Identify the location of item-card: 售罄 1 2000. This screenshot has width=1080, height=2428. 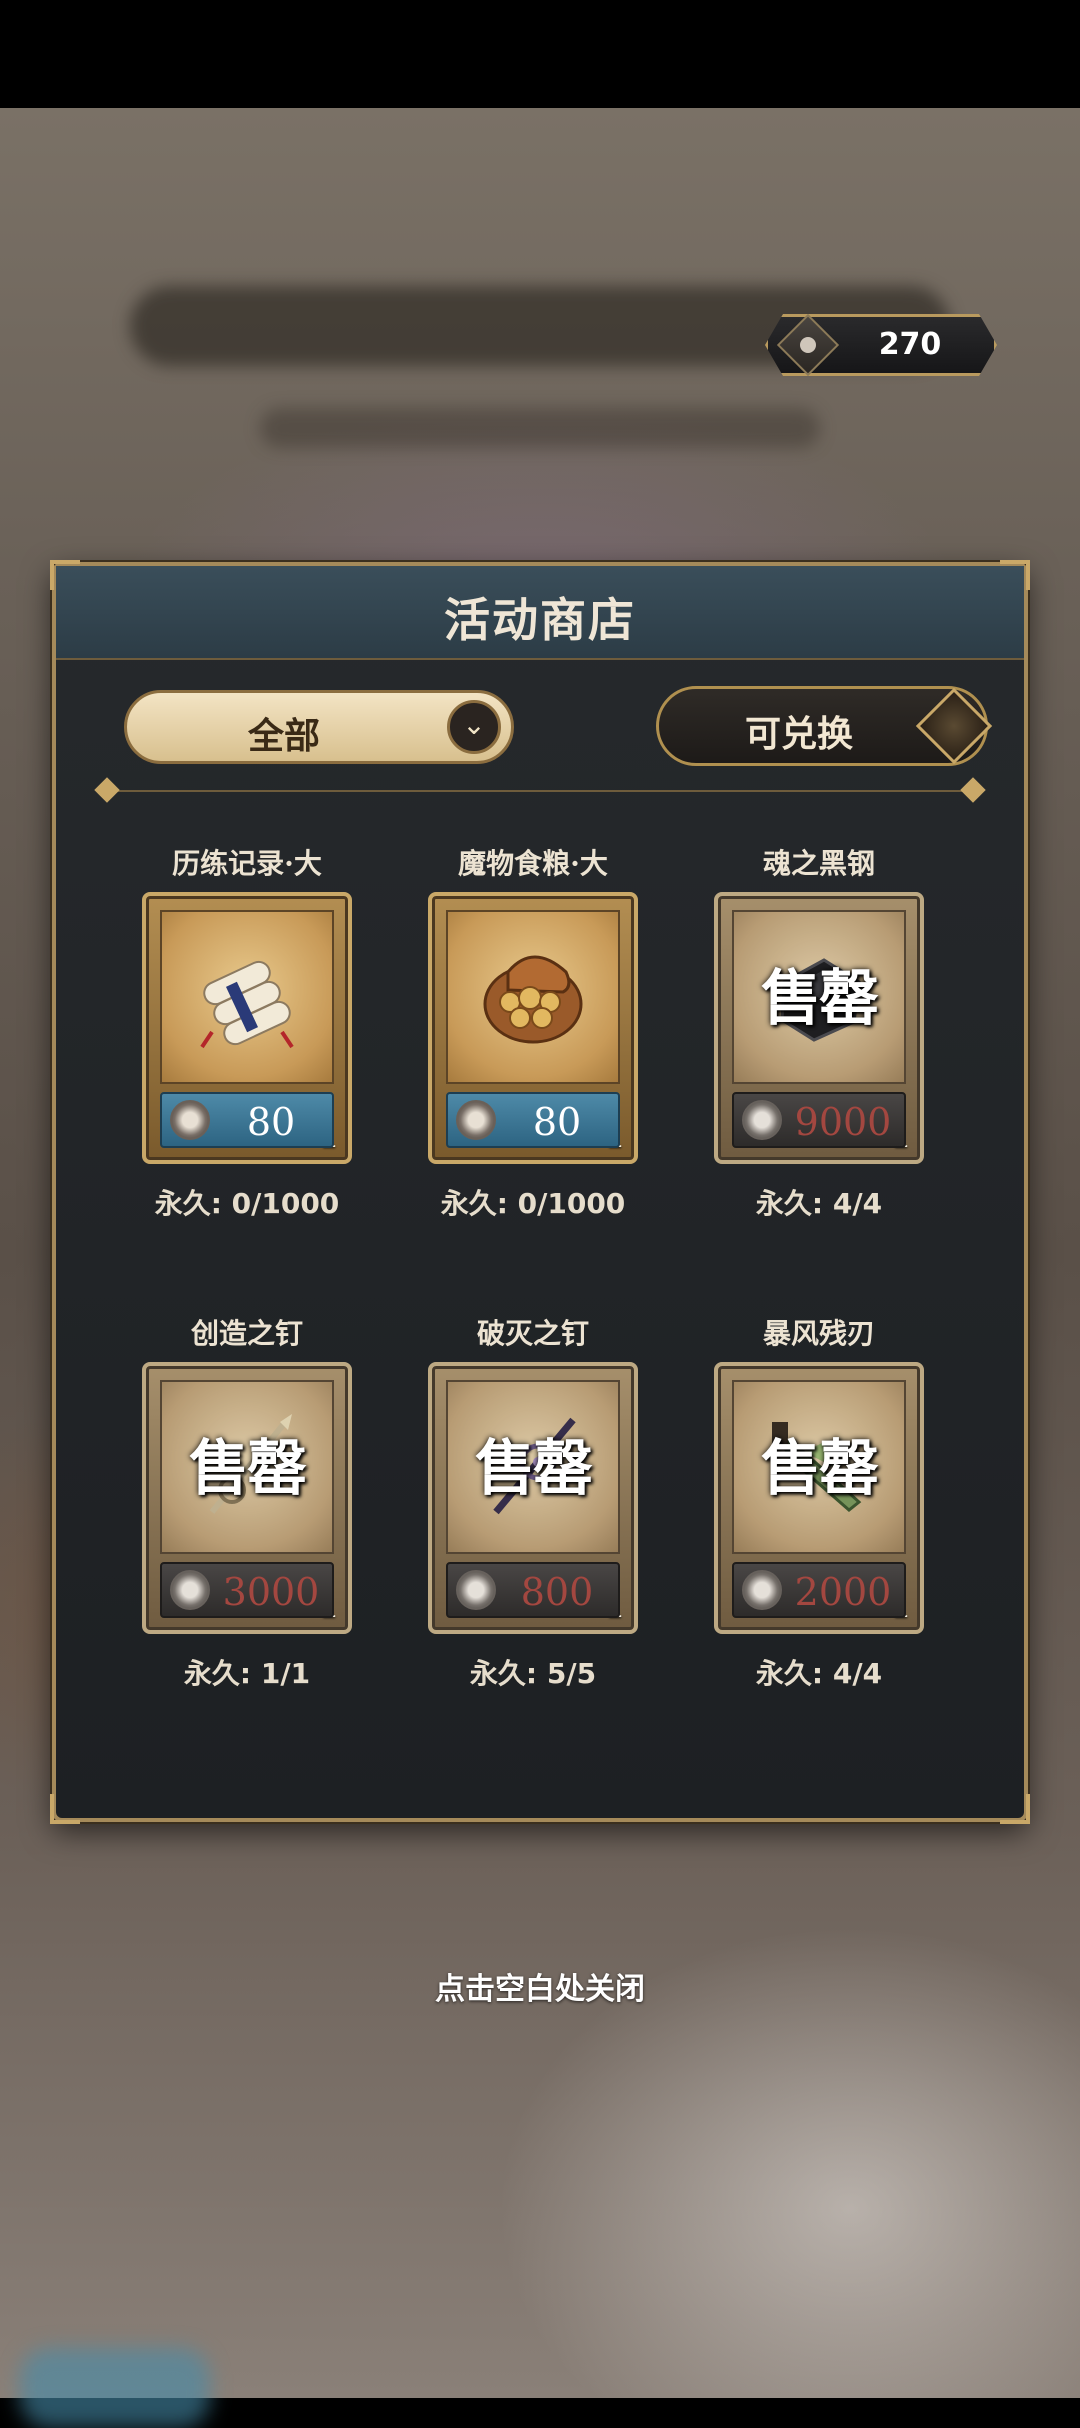
(819, 1498).